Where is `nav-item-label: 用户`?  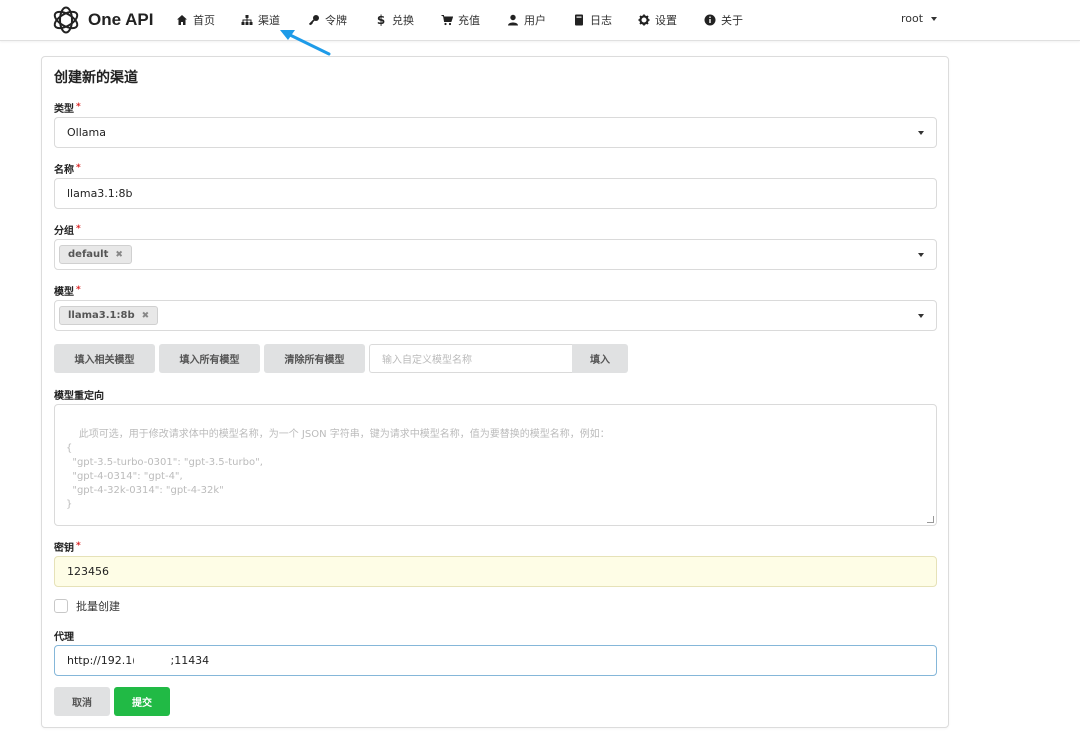
nav-item-label: 用户 is located at coordinates (535, 20).